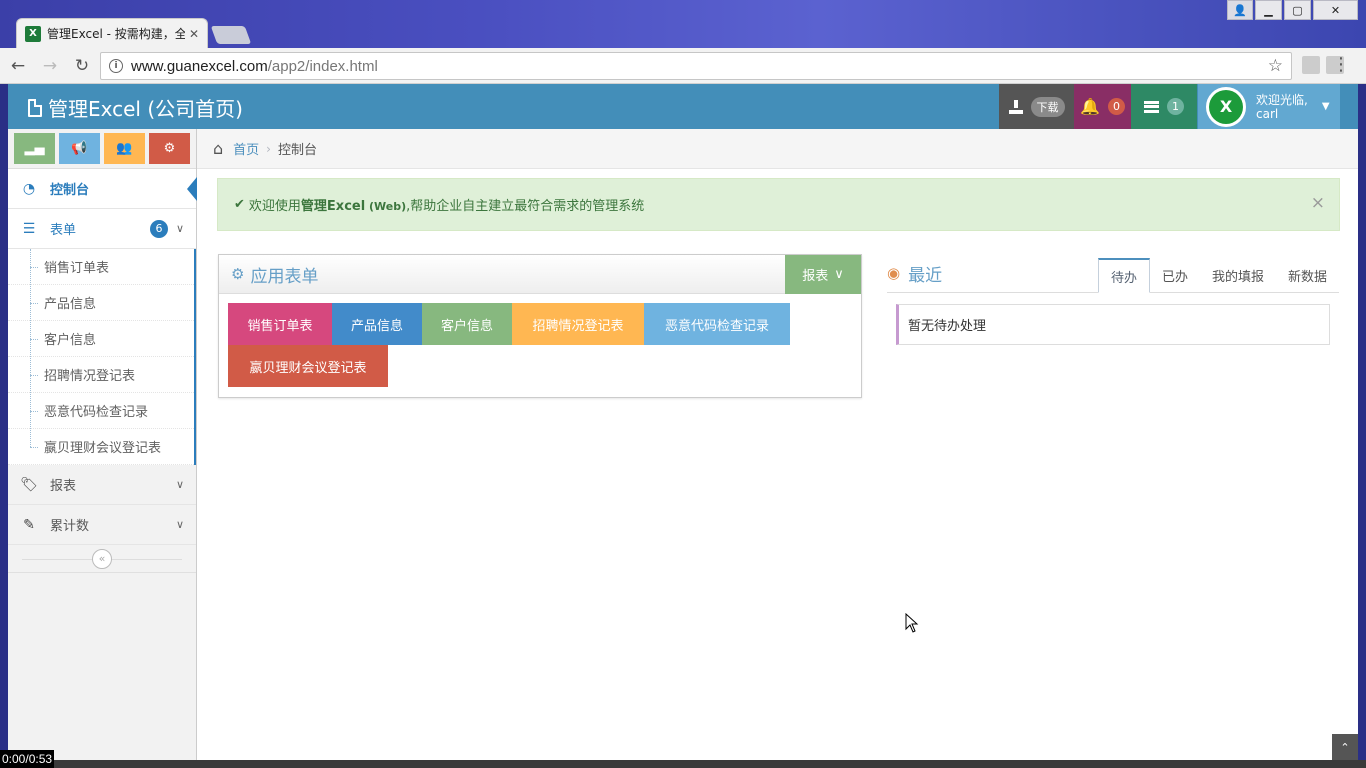 The height and width of the screenshot is (768, 1366). What do you see at coordinates (101, 267) in the screenshot?
I see `submenu-item: 销售订单表` at bounding box center [101, 267].